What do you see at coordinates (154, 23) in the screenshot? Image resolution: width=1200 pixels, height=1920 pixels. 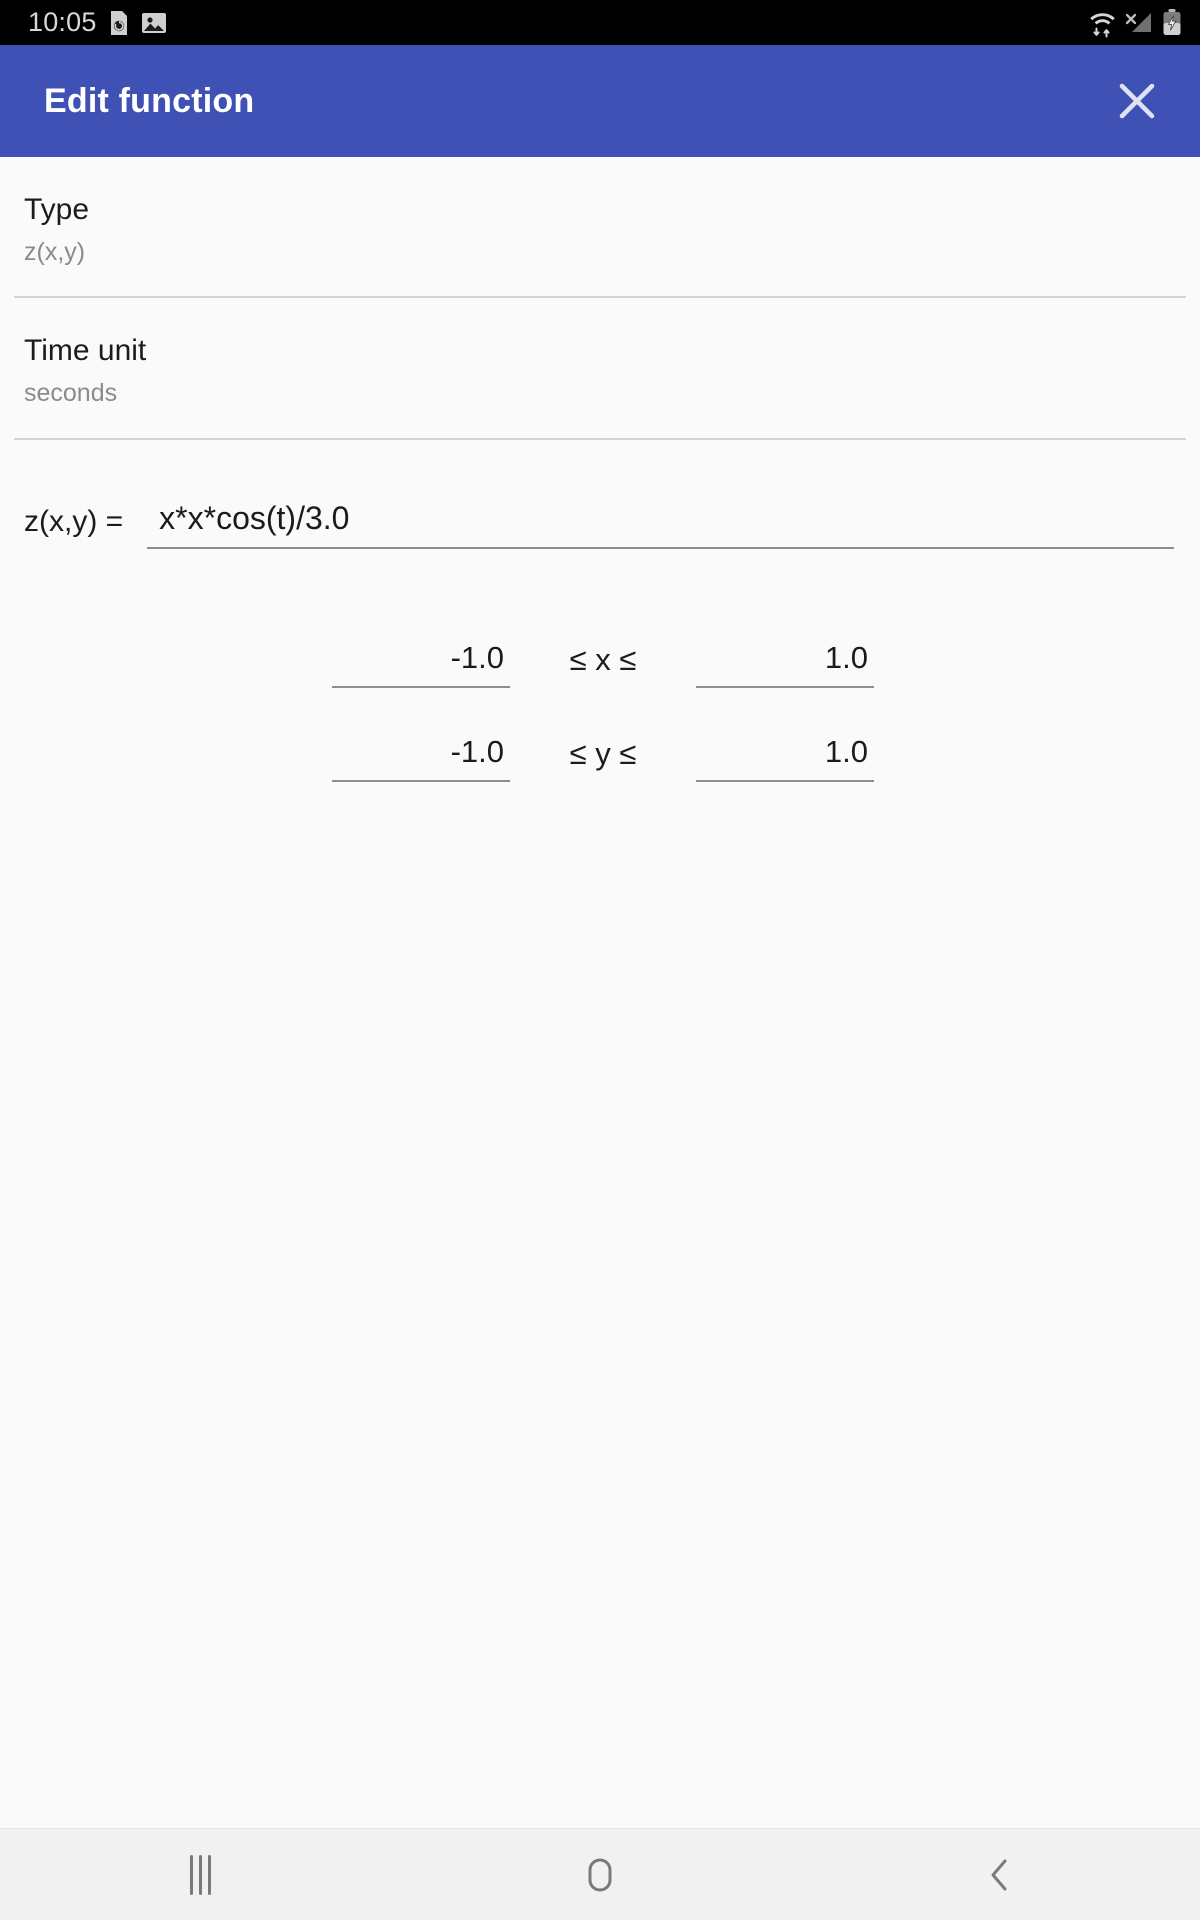 I see `gallery-image-icon` at bounding box center [154, 23].